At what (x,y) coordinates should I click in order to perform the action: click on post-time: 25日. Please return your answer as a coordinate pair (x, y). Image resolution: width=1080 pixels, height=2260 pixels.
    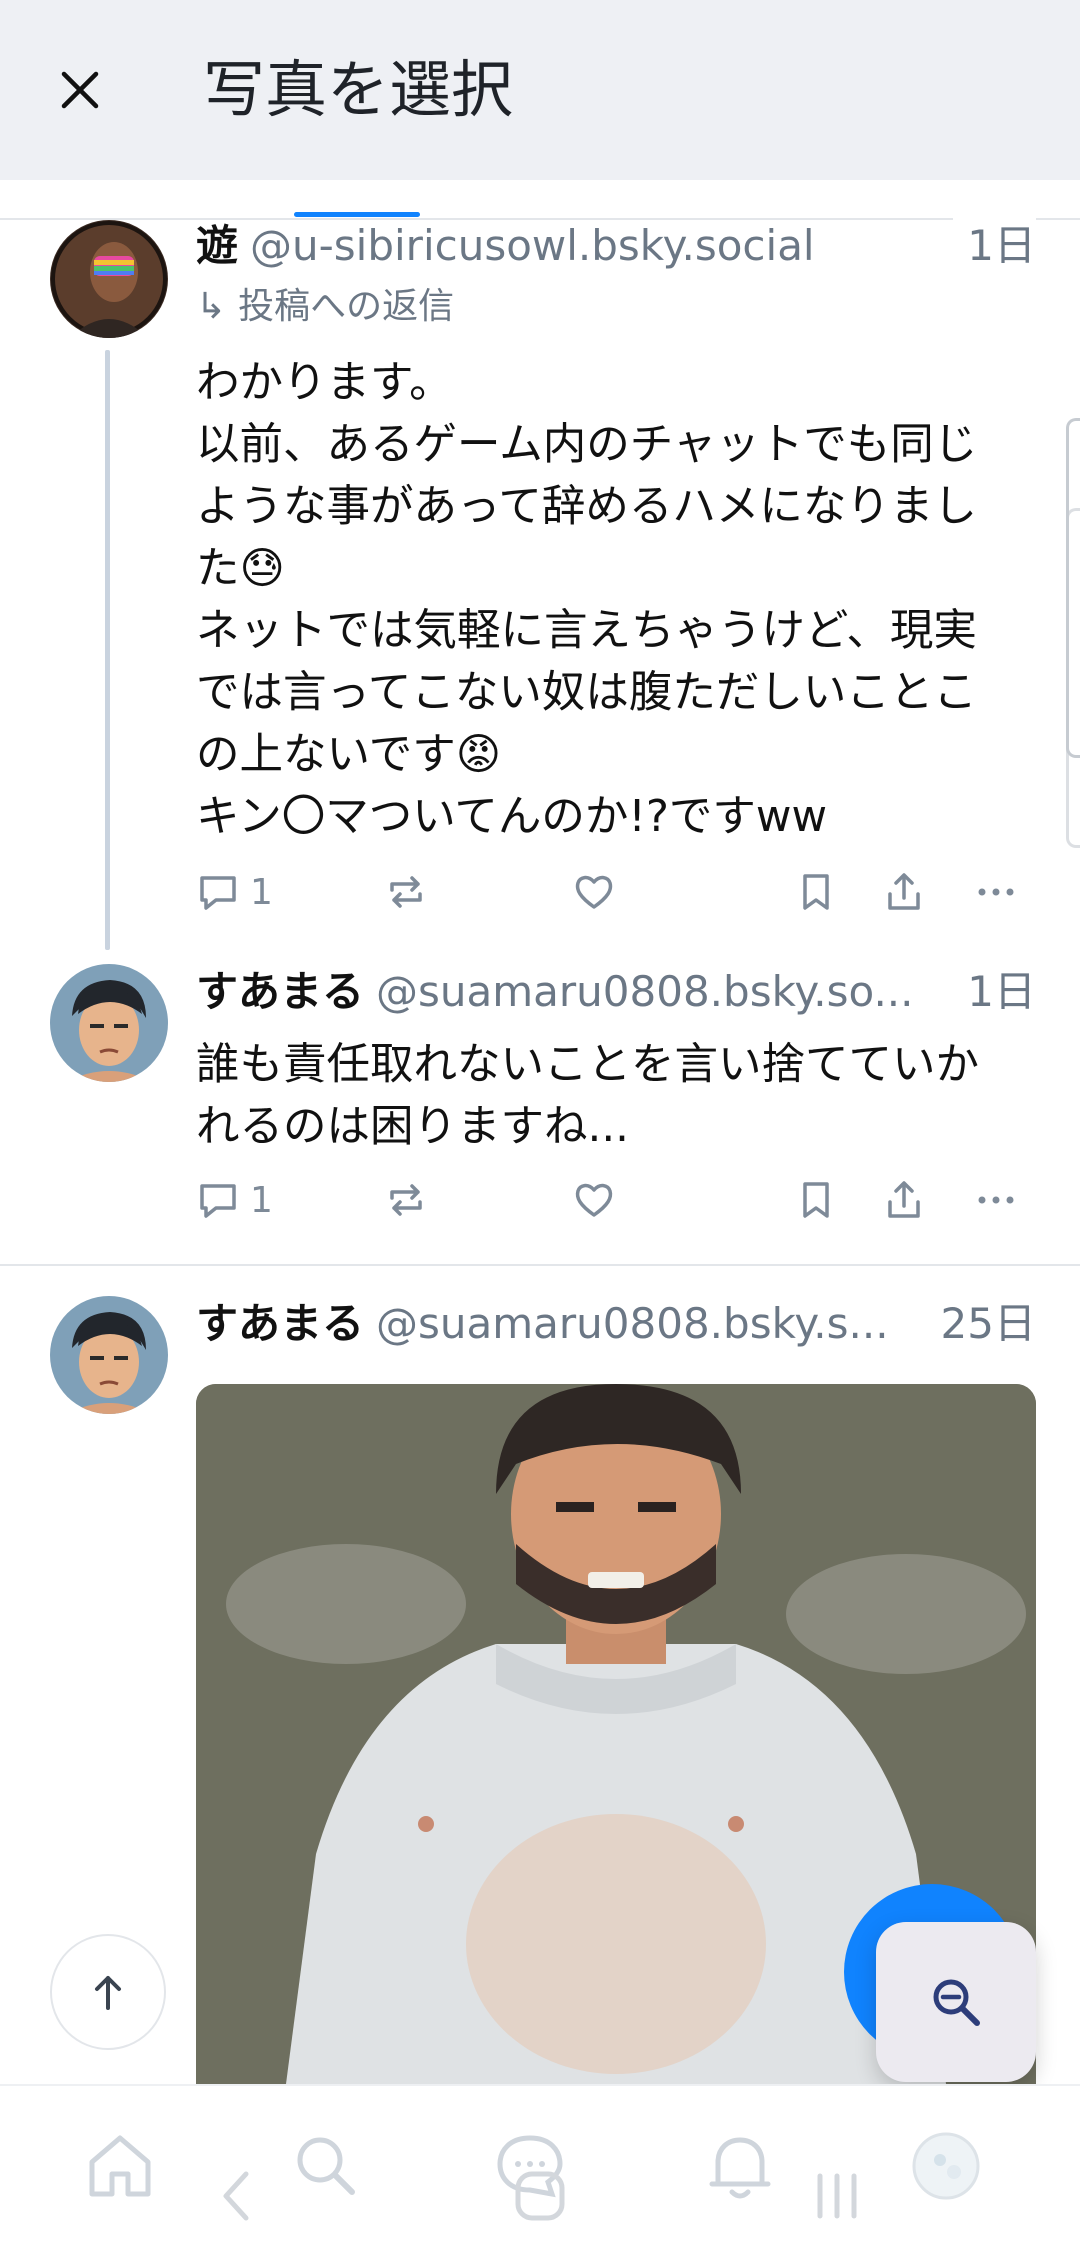
    Looking at the image, I should click on (981, 1324).